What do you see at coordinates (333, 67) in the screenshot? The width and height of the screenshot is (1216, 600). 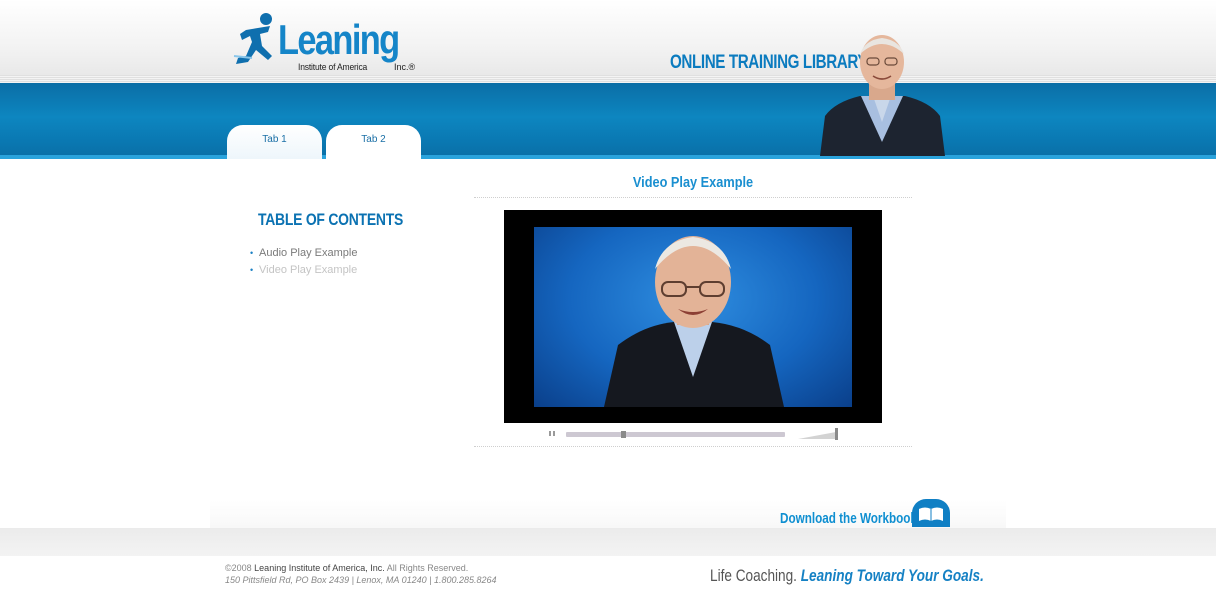 I see `logo-subtitle: Institute of America` at bounding box center [333, 67].